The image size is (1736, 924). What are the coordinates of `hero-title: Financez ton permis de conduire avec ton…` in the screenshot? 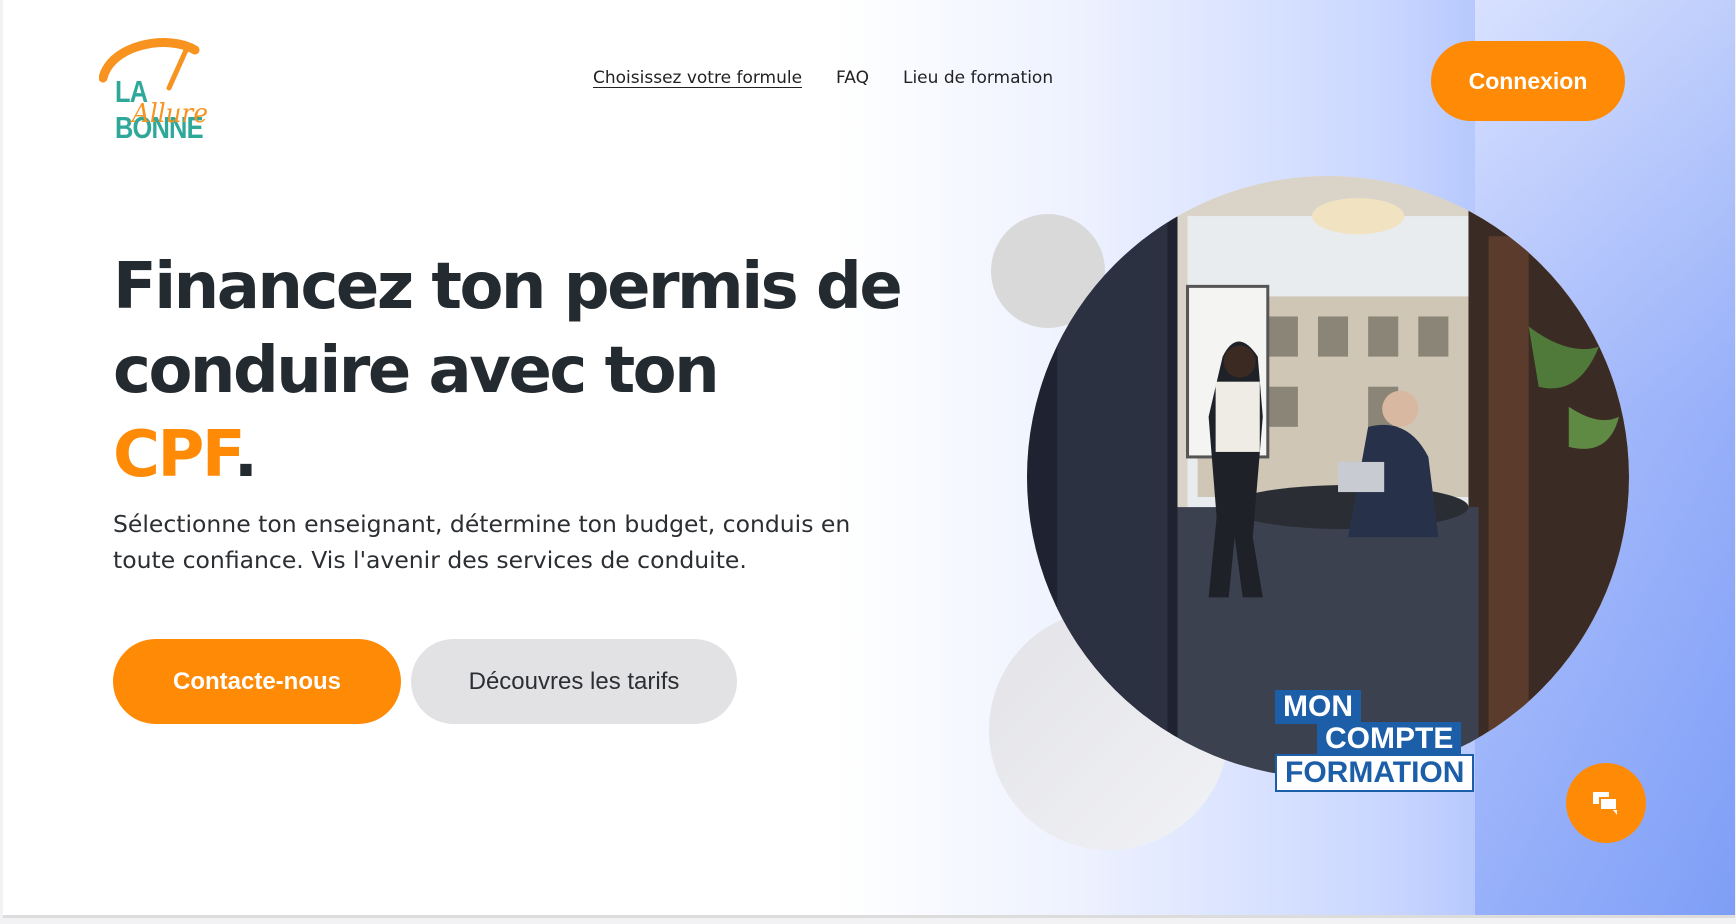 It's located at (513, 371).